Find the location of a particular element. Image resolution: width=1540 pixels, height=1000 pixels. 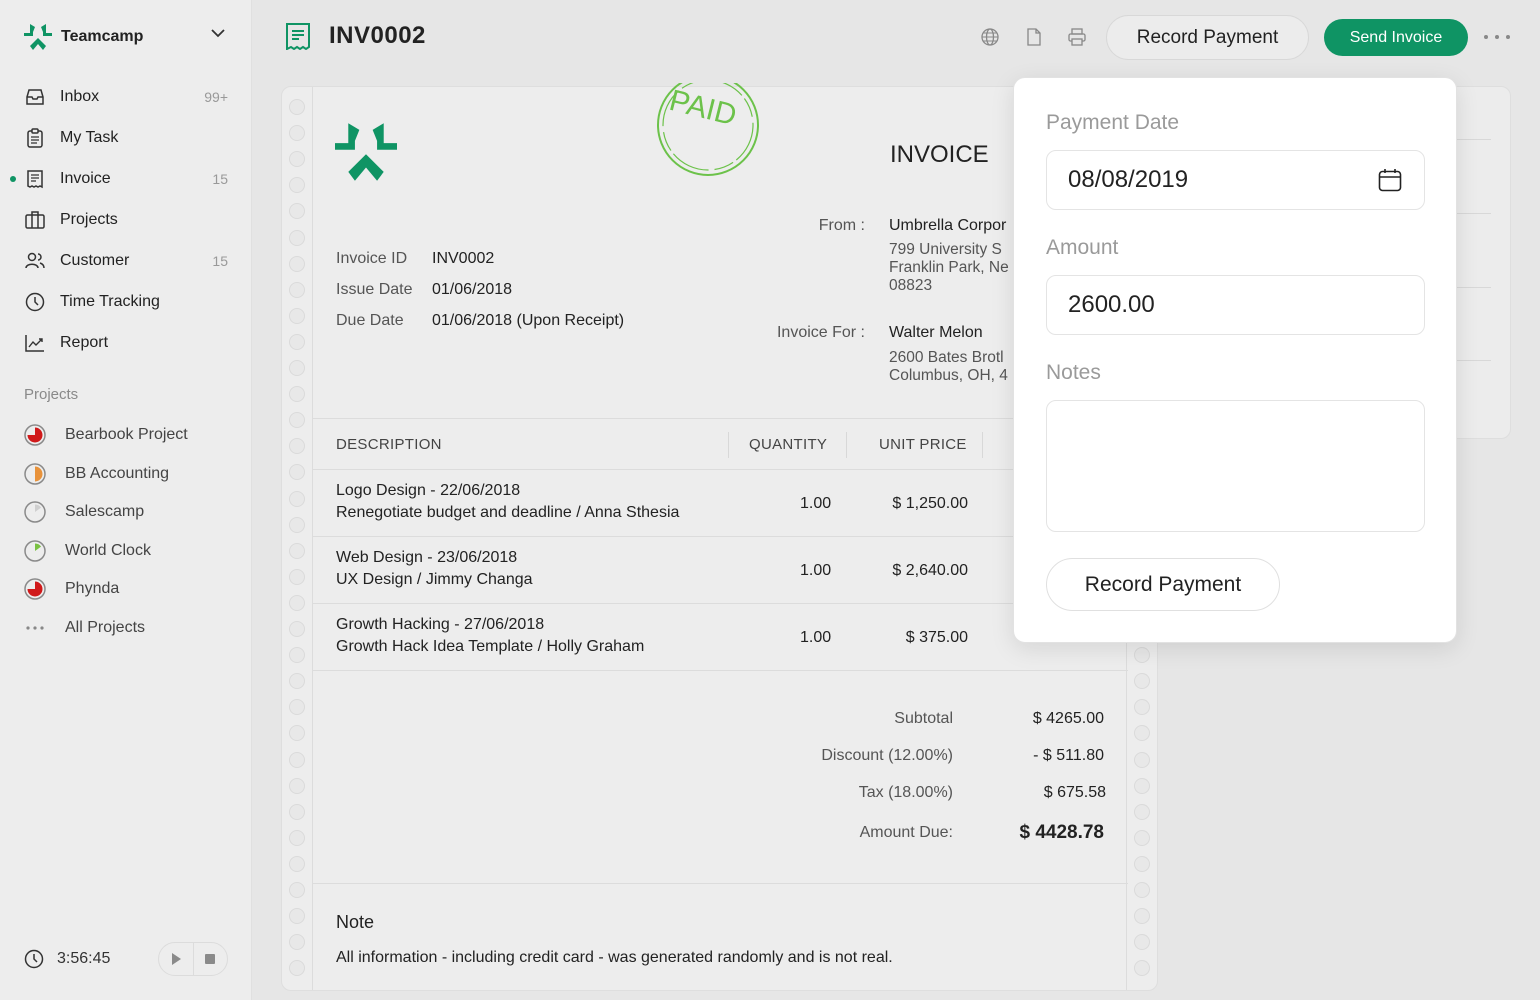

sidebar-item-time-tracking: Time Tracking is located at coordinates (126, 301).